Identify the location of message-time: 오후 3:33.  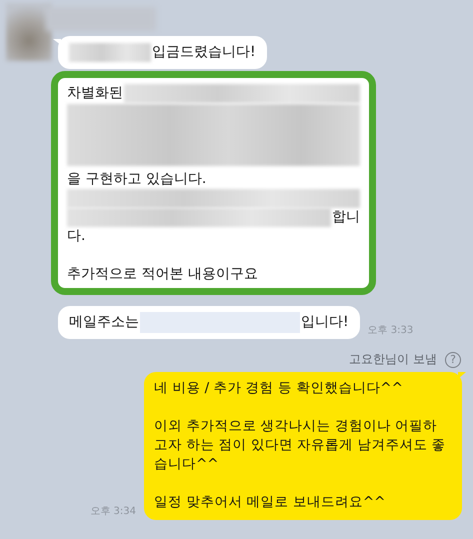
(391, 330).